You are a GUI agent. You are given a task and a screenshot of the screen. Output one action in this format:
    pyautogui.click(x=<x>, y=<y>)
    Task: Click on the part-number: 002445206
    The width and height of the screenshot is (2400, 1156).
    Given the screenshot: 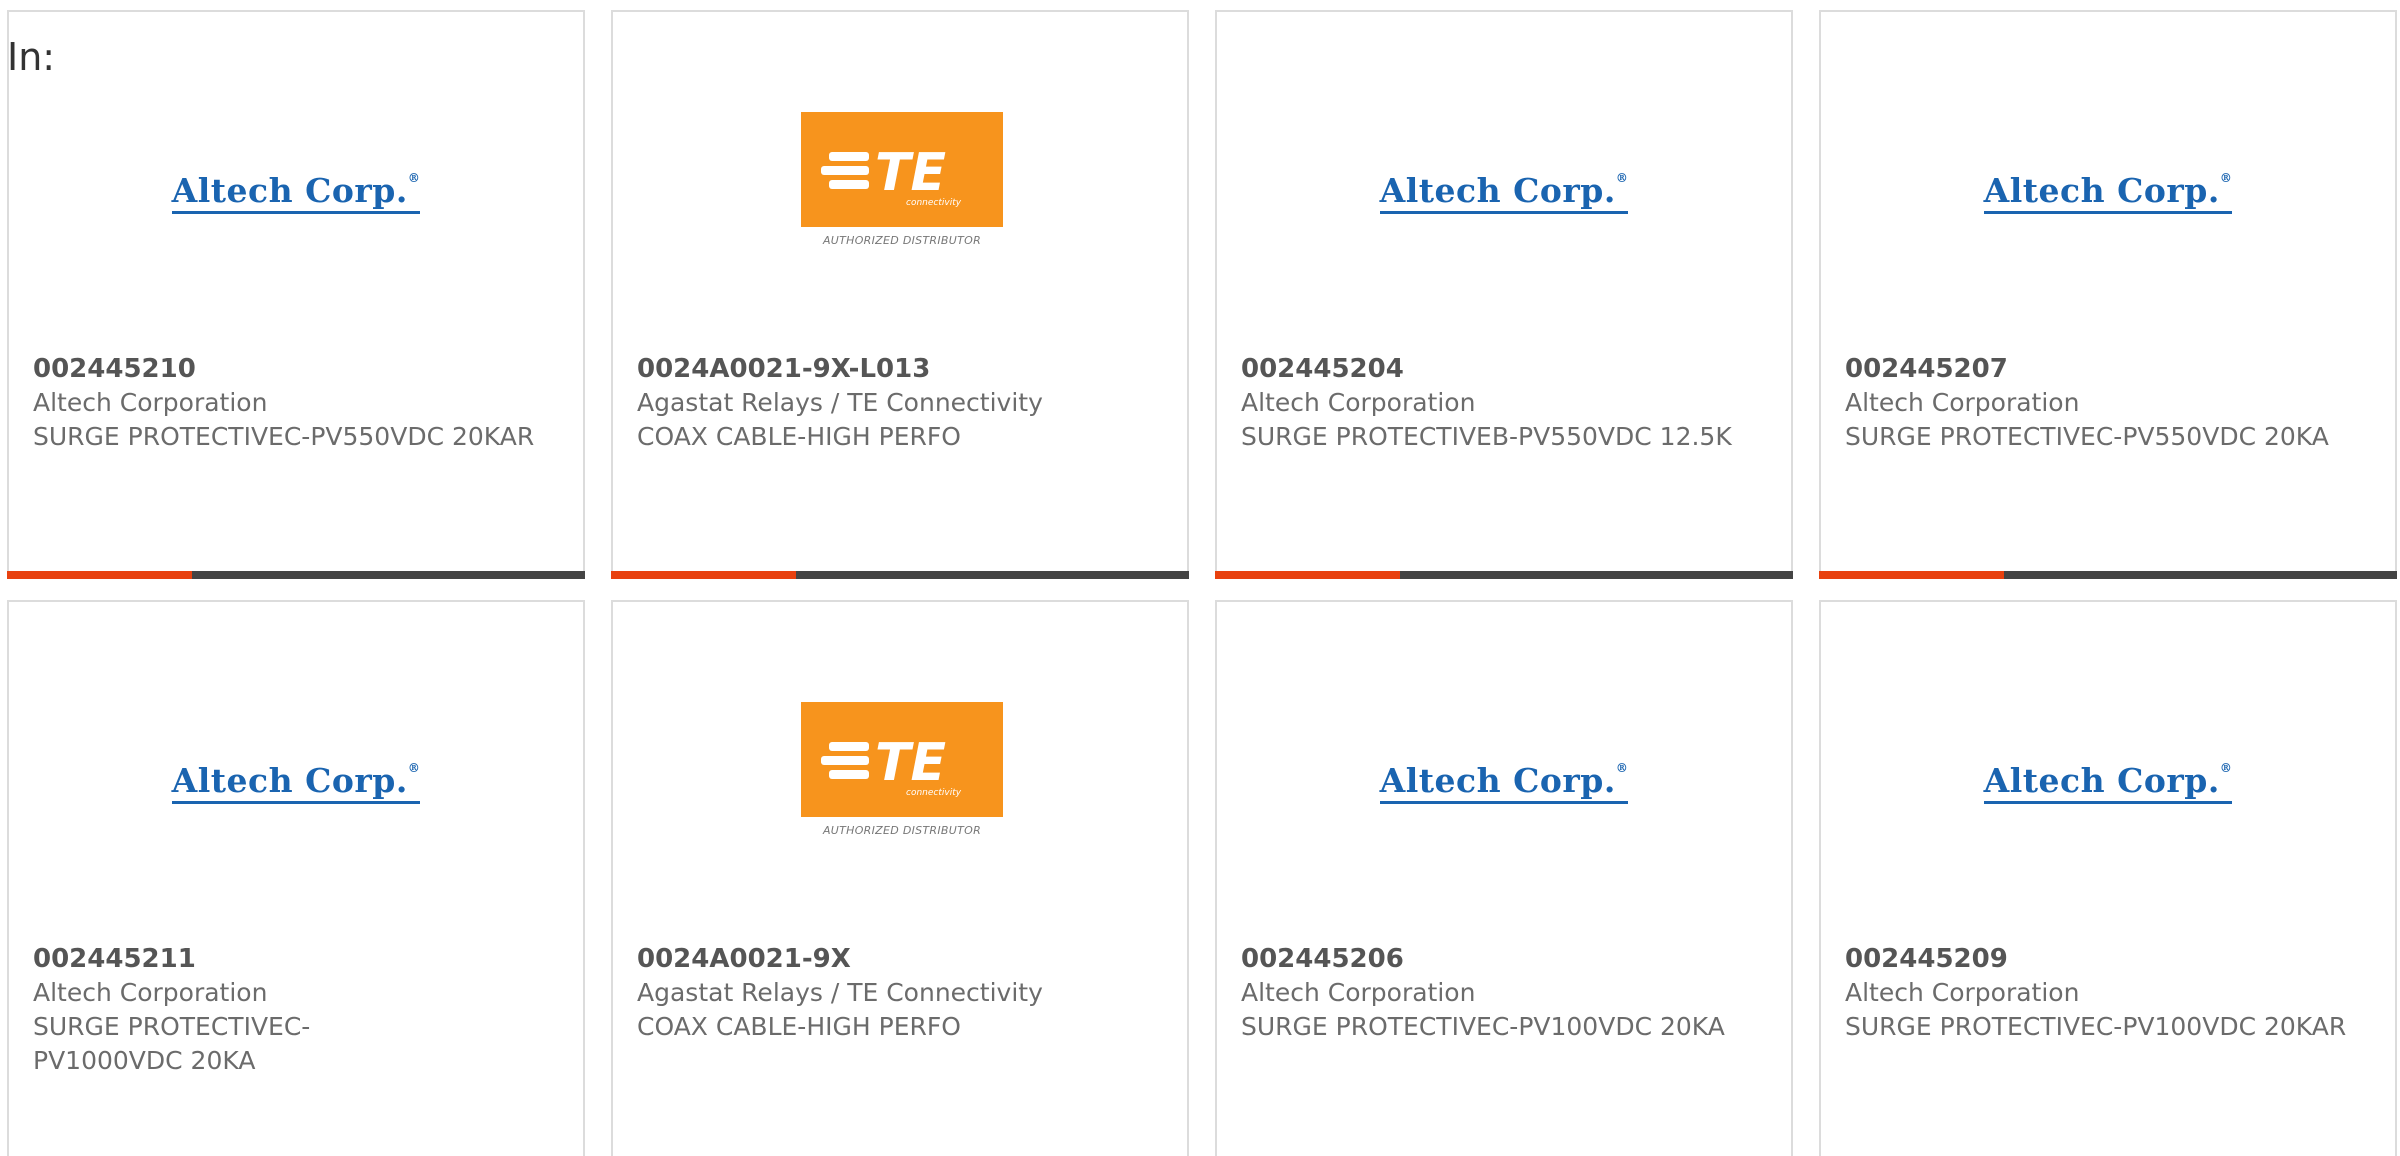 What is the action you would take?
    pyautogui.click(x=1504, y=959)
    